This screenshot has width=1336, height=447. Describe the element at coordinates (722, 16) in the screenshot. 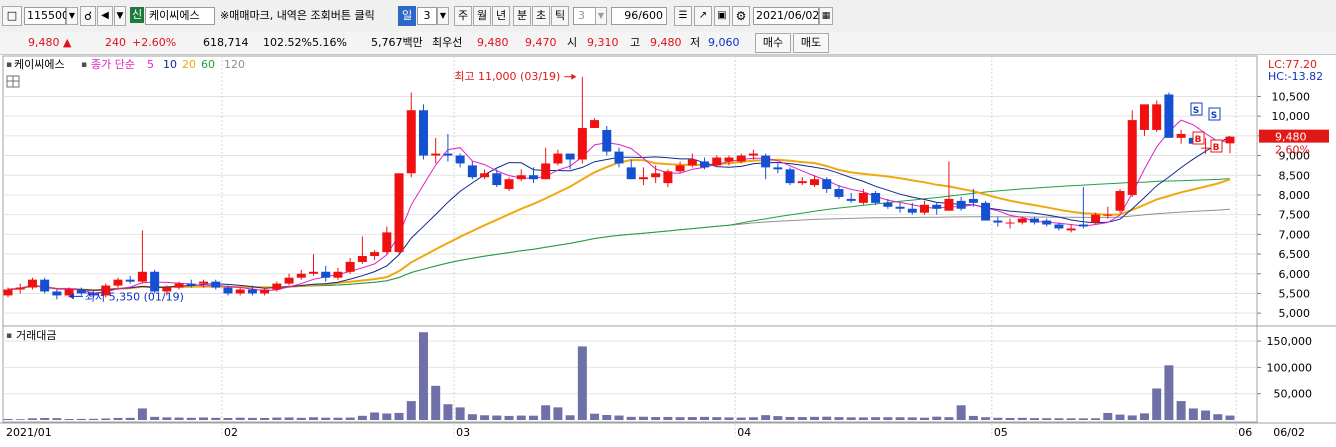

I see `save-icon: ▣` at that location.